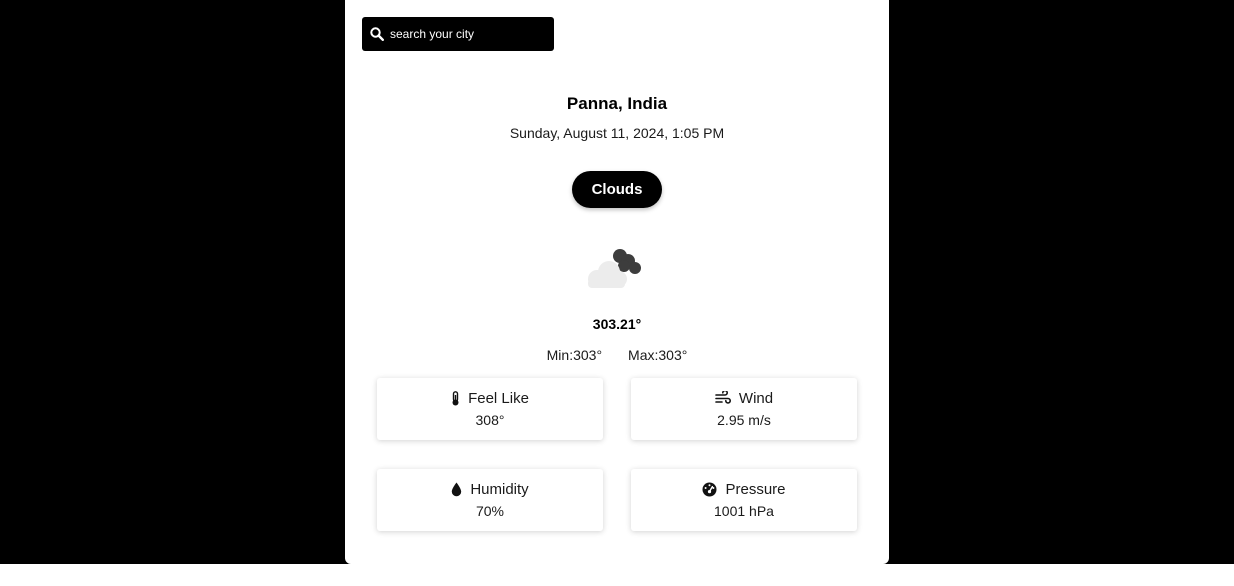  I want to click on min-temperature: Min:303°, so click(574, 355).